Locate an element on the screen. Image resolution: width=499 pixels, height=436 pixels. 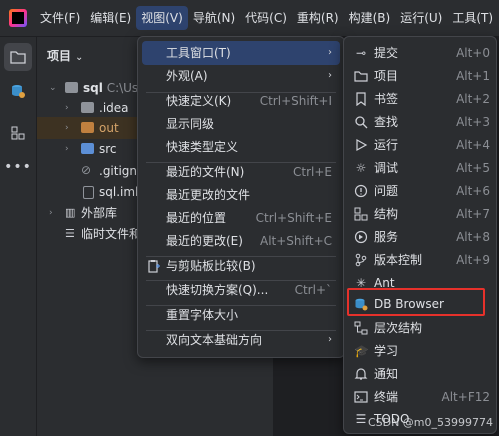
menu-item-recent-changes: 最近的更改(E) Alt+Shift+C is located at coordinates (241, 241).